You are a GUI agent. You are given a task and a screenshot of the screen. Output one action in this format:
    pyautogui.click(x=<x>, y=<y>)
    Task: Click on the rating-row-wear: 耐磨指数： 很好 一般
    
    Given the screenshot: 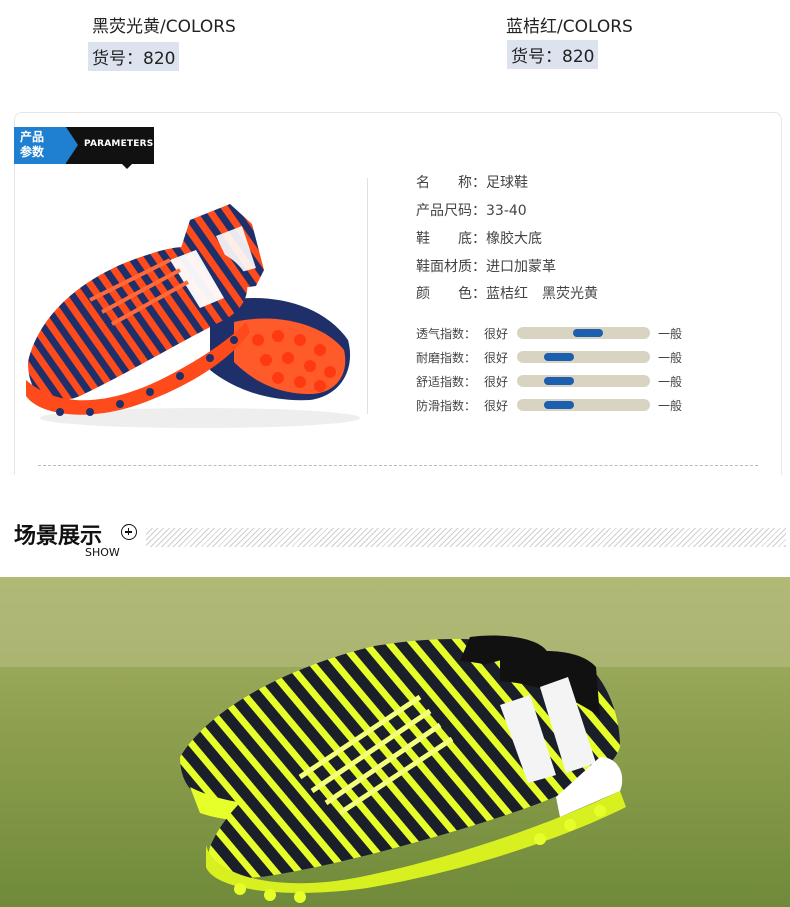 What is the action you would take?
    pyautogui.click(x=549, y=358)
    